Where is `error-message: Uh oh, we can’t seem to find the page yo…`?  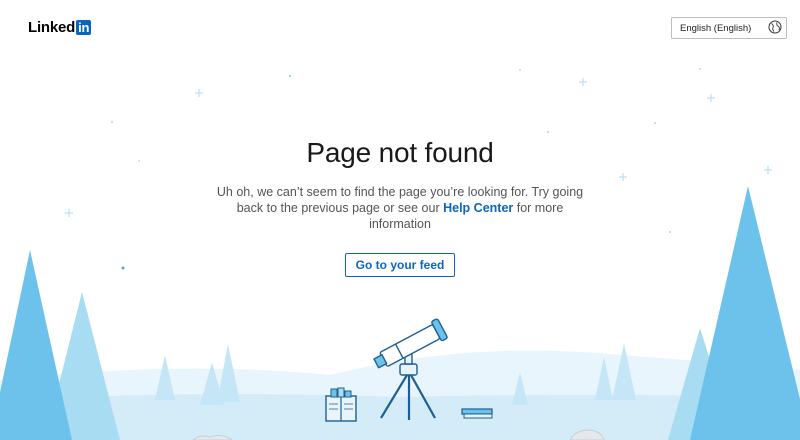
error-message: Uh oh, we can’t seem to find the page yo… is located at coordinates (400, 208).